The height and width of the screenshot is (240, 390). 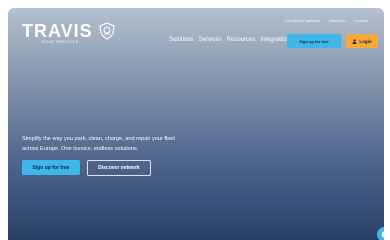 What do you see at coordinates (365, 41) in the screenshot?
I see `login-label: Login` at bounding box center [365, 41].